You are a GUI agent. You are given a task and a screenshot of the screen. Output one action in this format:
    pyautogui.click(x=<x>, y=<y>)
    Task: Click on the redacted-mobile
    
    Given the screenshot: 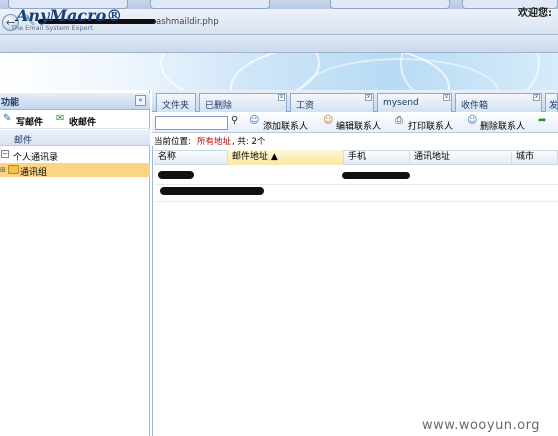 What is the action you would take?
    pyautogui.click(x=376, y=175)
    